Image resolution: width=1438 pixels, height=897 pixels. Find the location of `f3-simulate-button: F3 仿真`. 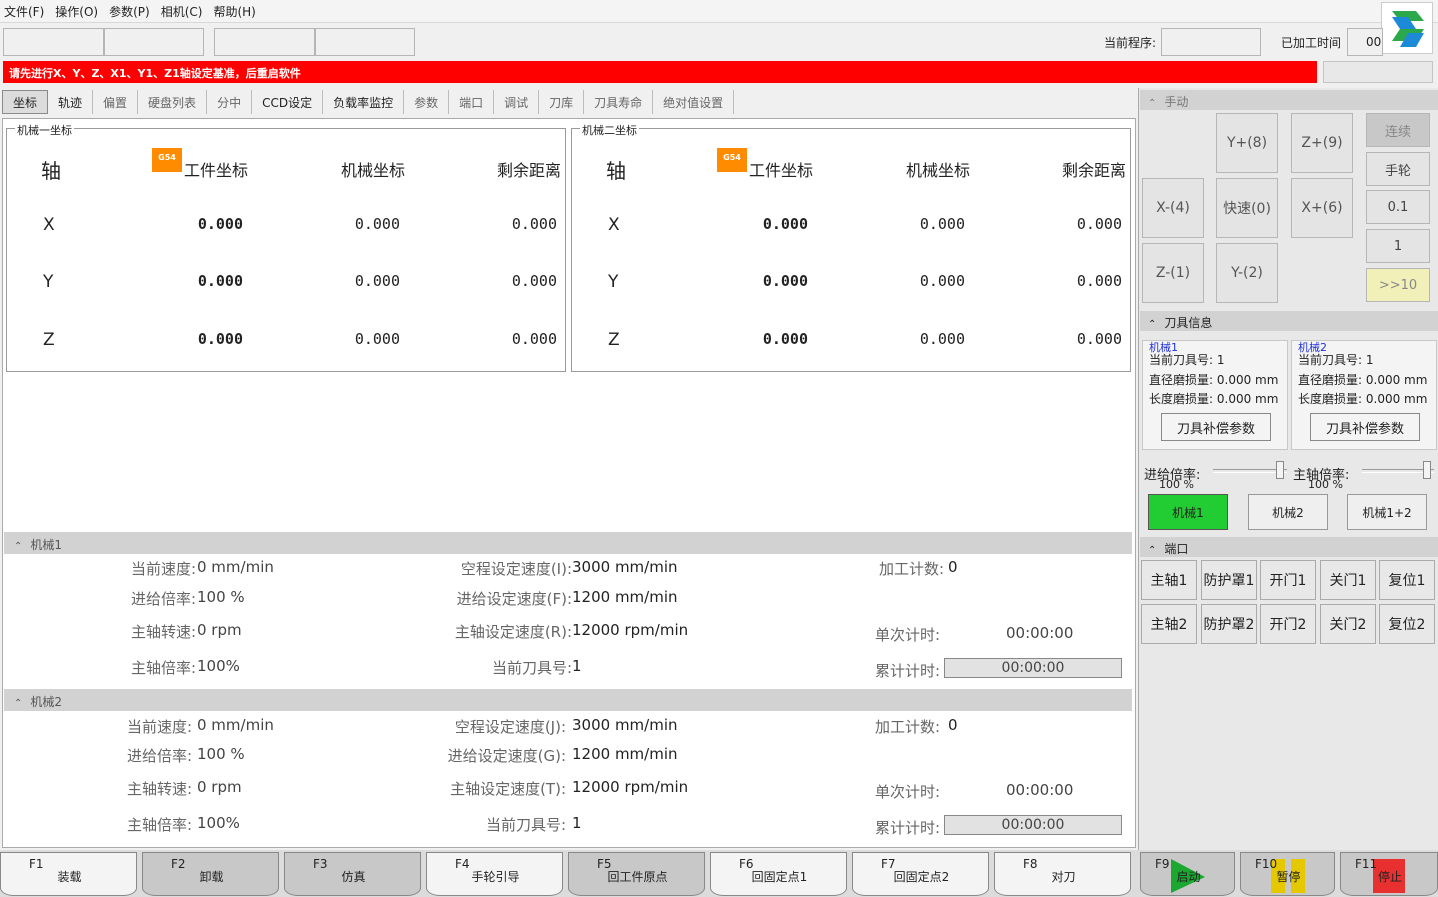

f3-simulate-button: F3 仿真 is located at coordinates (352, 874).